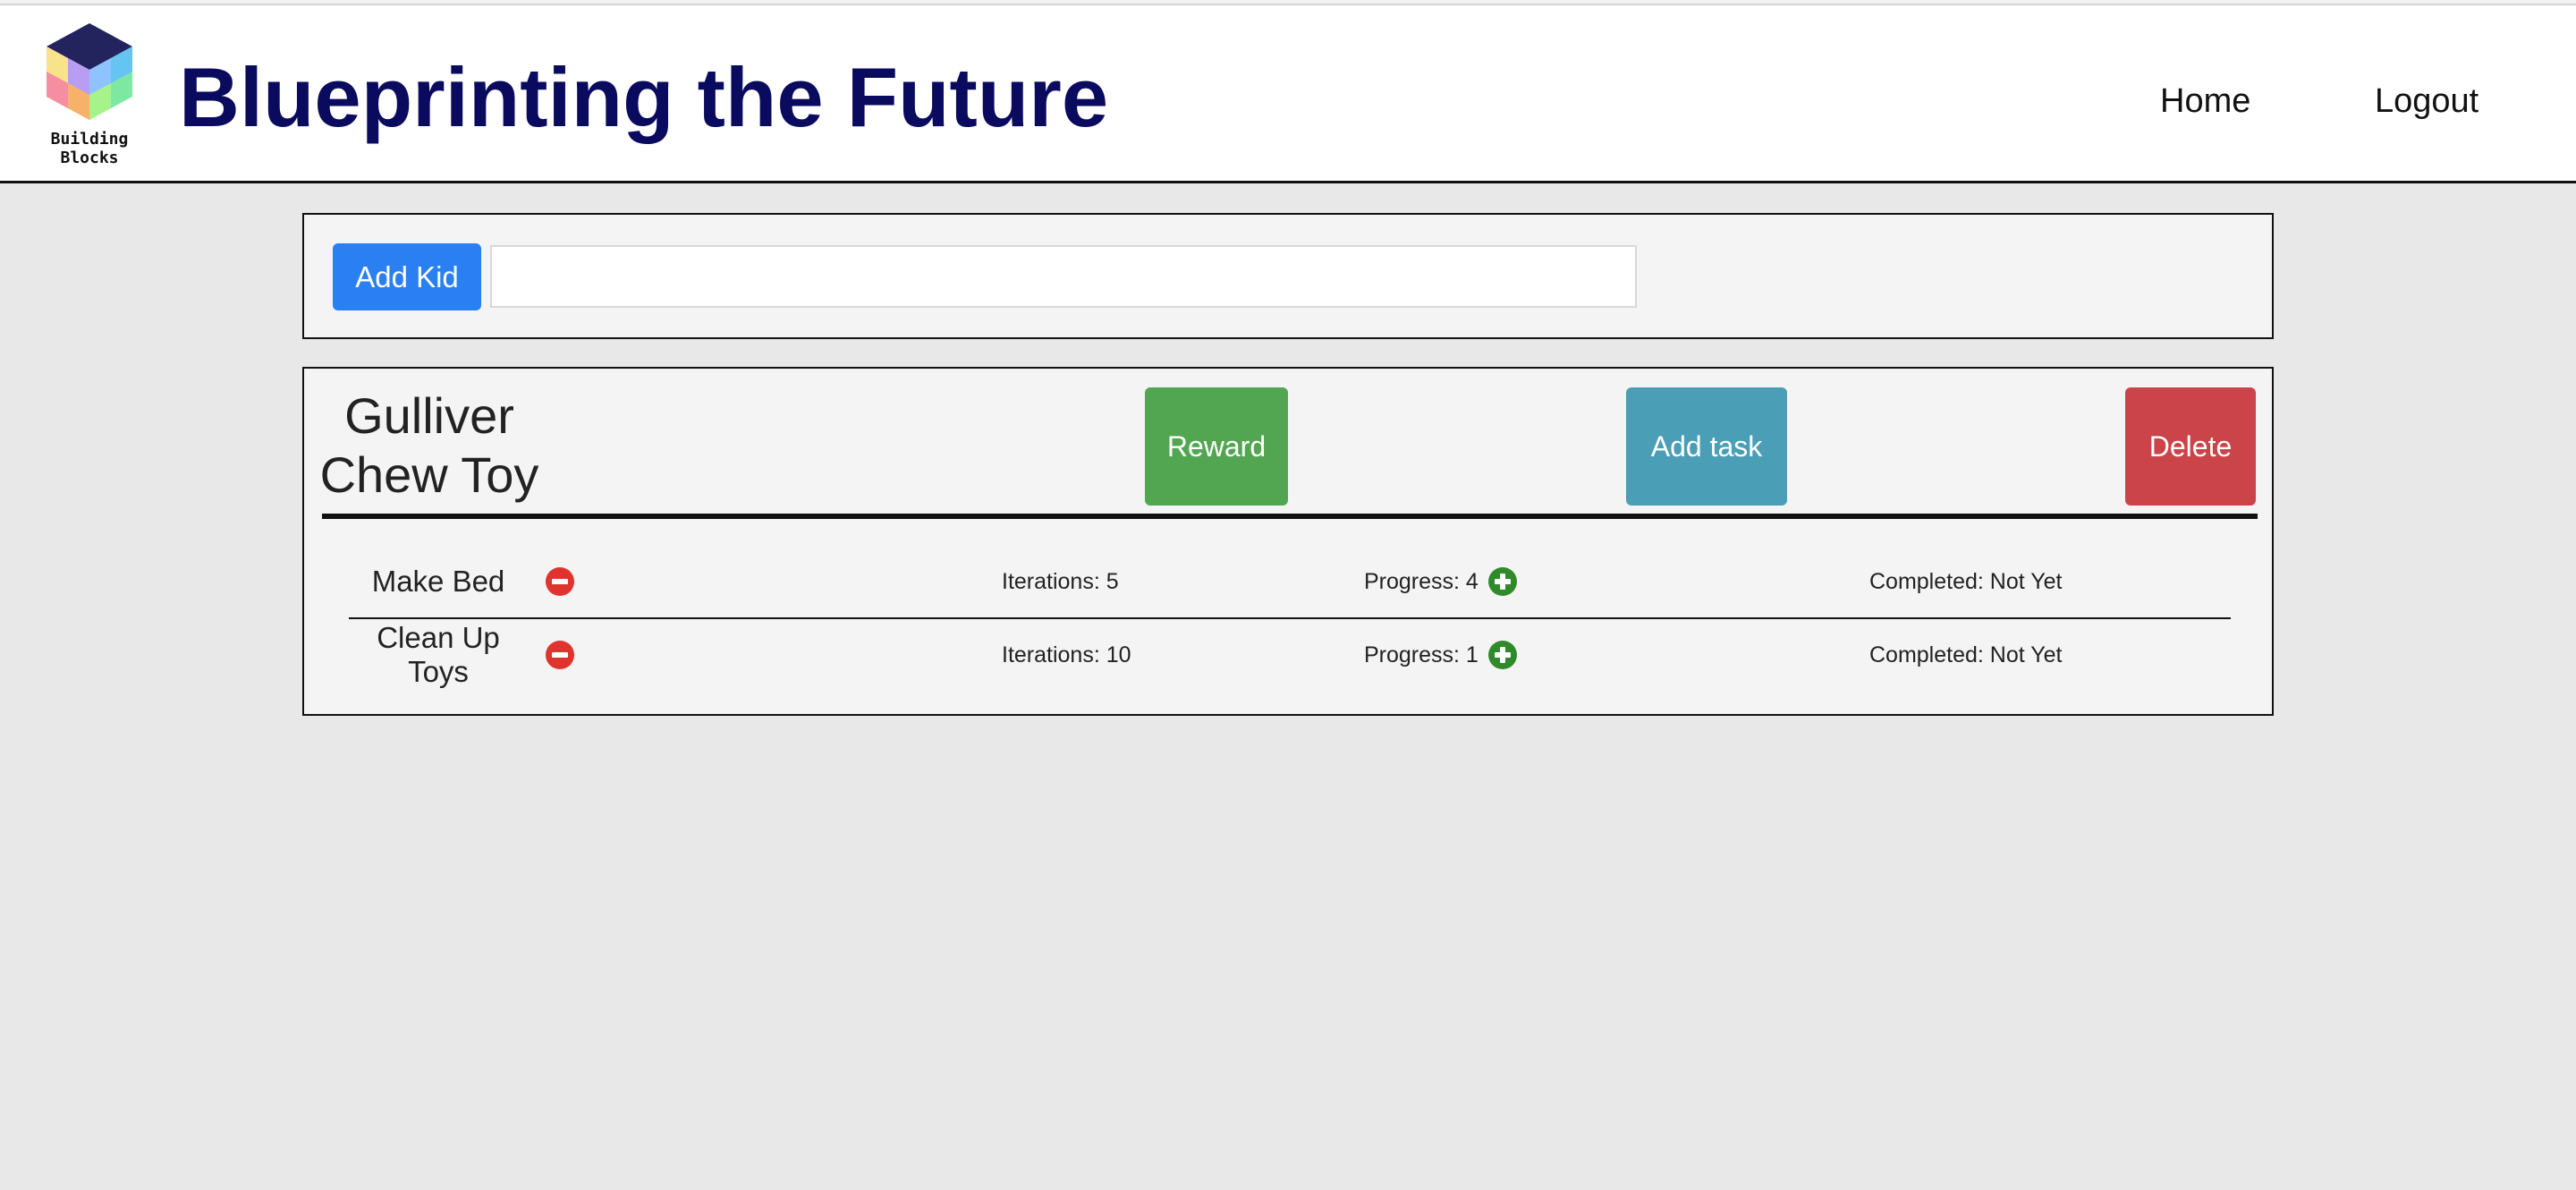 Image resolution: width=2576 pixels, height=1190 pixels. I want to click on kid-name-line-1: Gulliver, so click(429, 415).